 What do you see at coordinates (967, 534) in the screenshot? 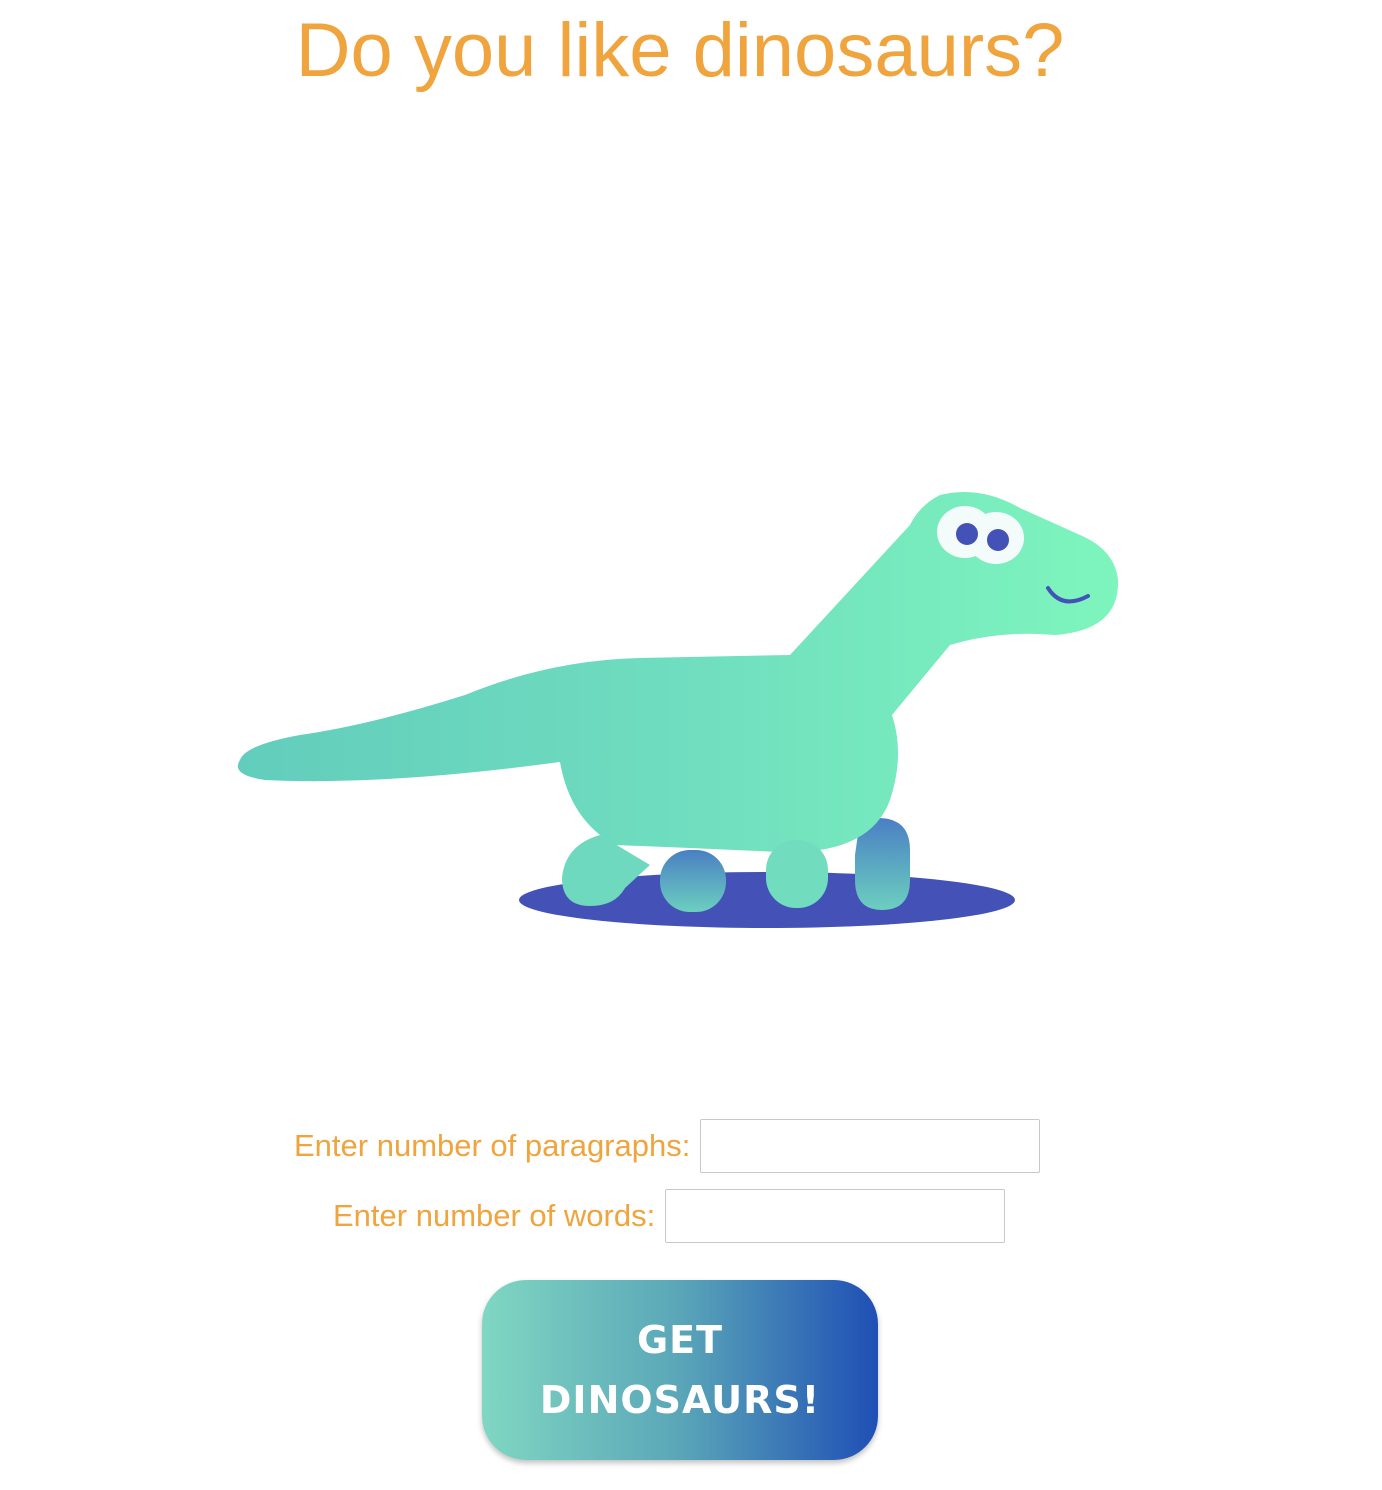
I see `eye-pupil-left` at bounding box center [967, 534].